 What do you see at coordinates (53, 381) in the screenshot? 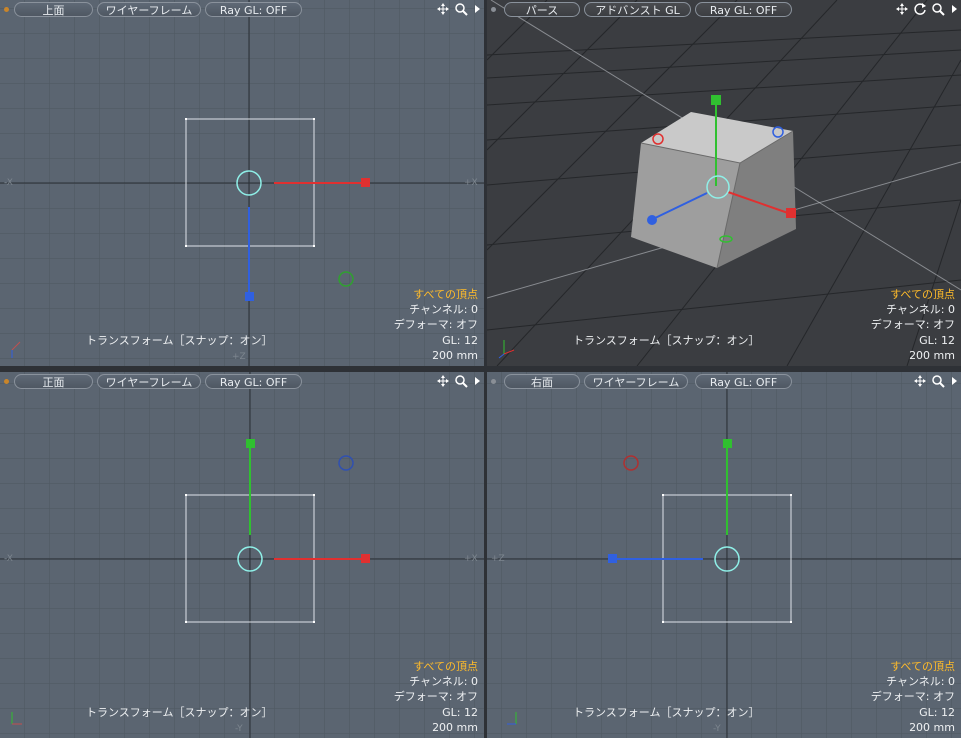
I see `view-type-button: 正面` at bounding box center [53, 381].